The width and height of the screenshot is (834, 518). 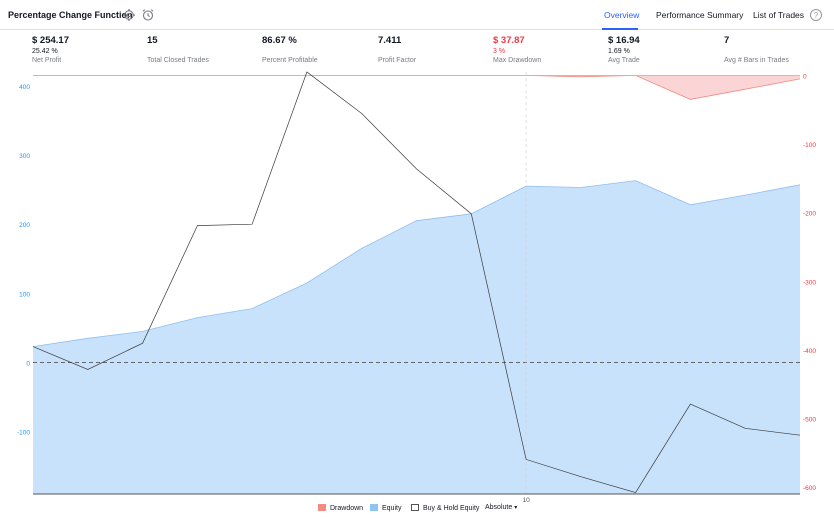 What do you see at coordinates (517, 60) in the screenshot?
I see `metric-label: Max Drawdown` at bounding box center [517, 60].